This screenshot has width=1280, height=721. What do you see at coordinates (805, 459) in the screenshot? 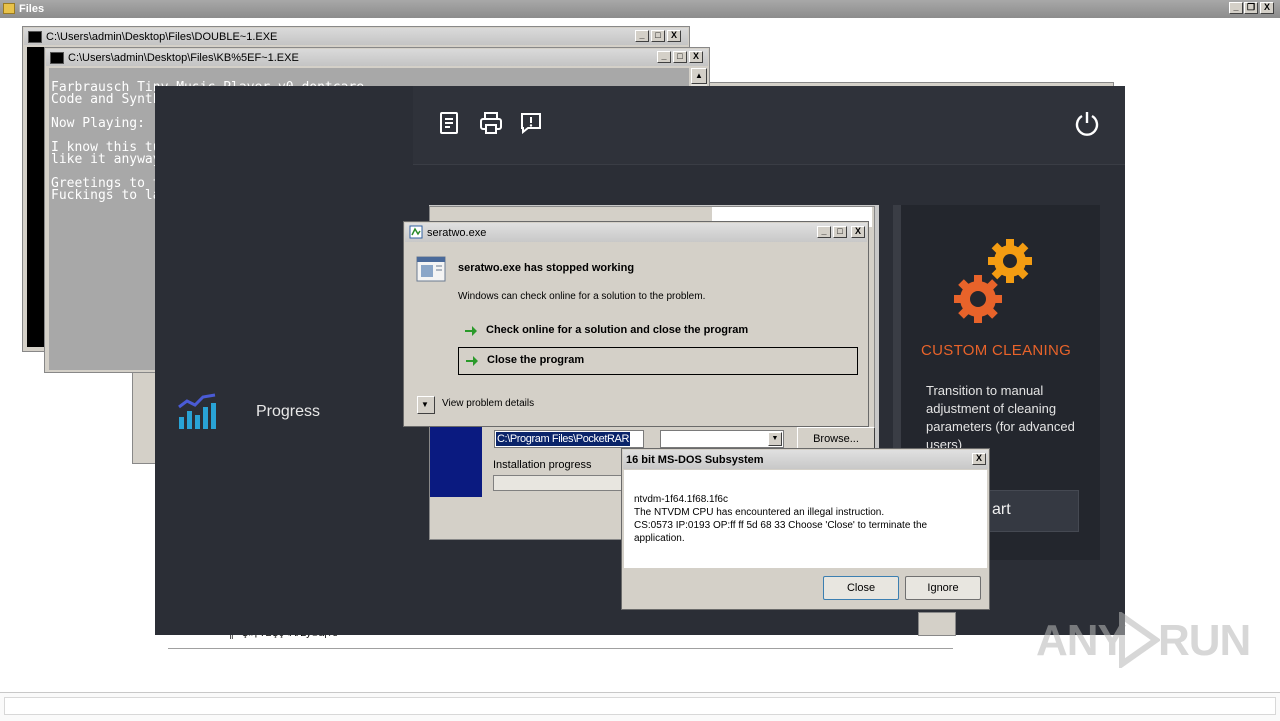
I see `ntvdm-titlebar: 16 bit MS-DOS Subsystem X` at bounding box center [805, 459].